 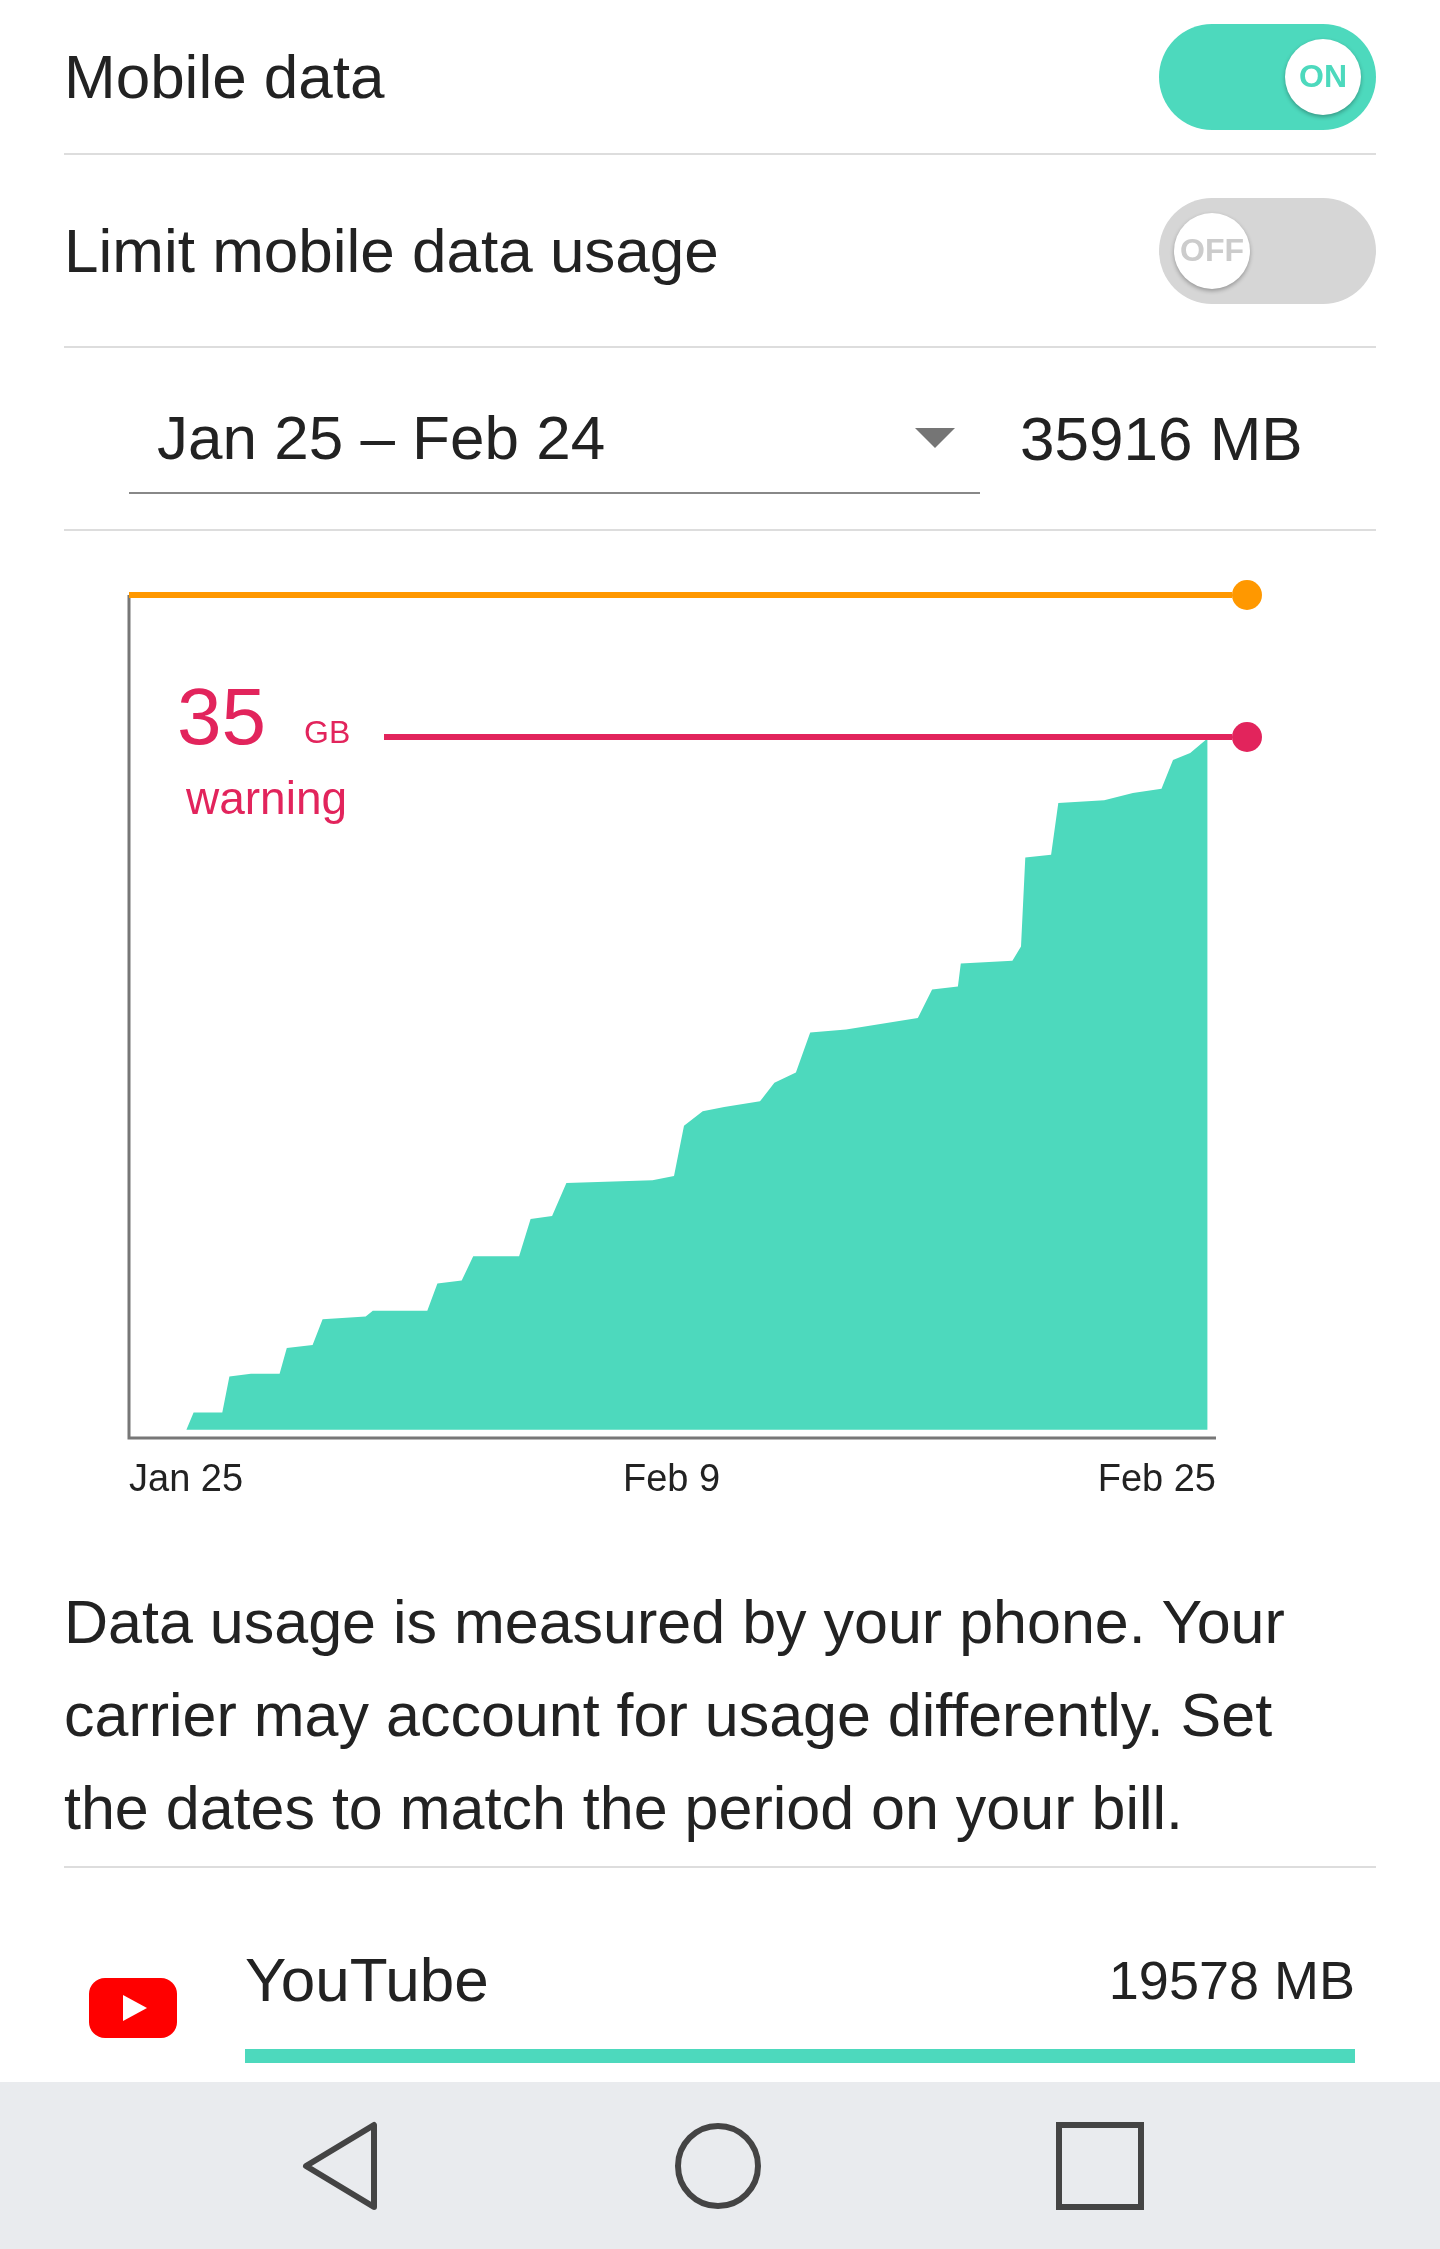 What do you see at coordinates (1156, 1478) in the screenshot?
I see `axis-label: Feb 25` at bounding box center [1156, 1478].